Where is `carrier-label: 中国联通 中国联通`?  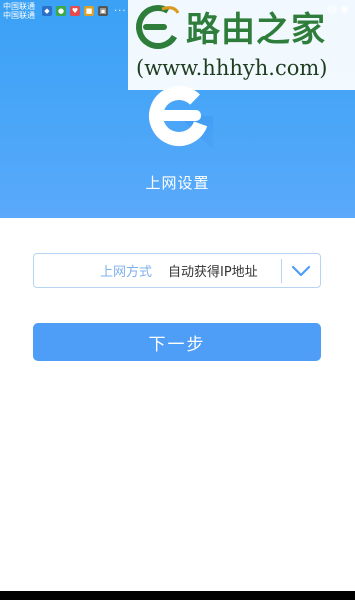
carrier-label: 中国联通 中国联通 is located at coordinates (20, 11).